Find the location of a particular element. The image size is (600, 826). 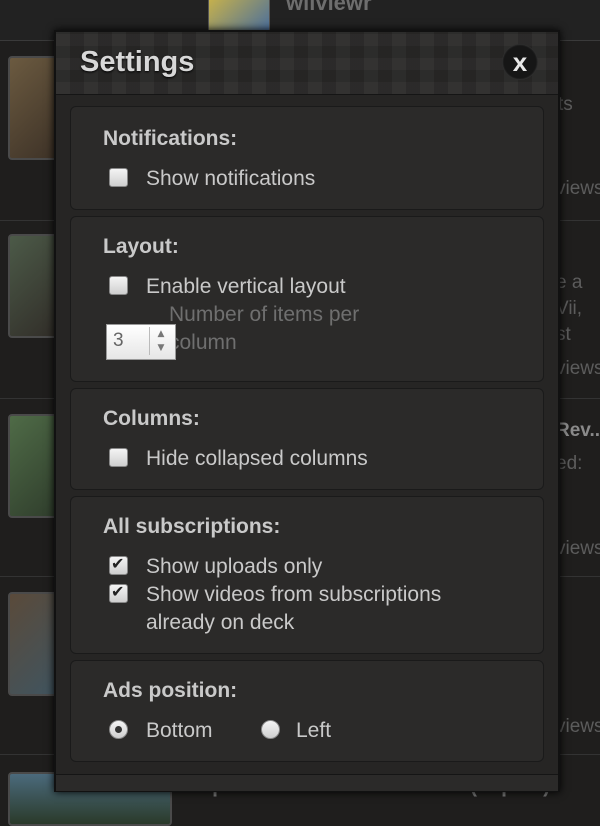

increment-icon: ▲ is located at coordinates (161, 334).